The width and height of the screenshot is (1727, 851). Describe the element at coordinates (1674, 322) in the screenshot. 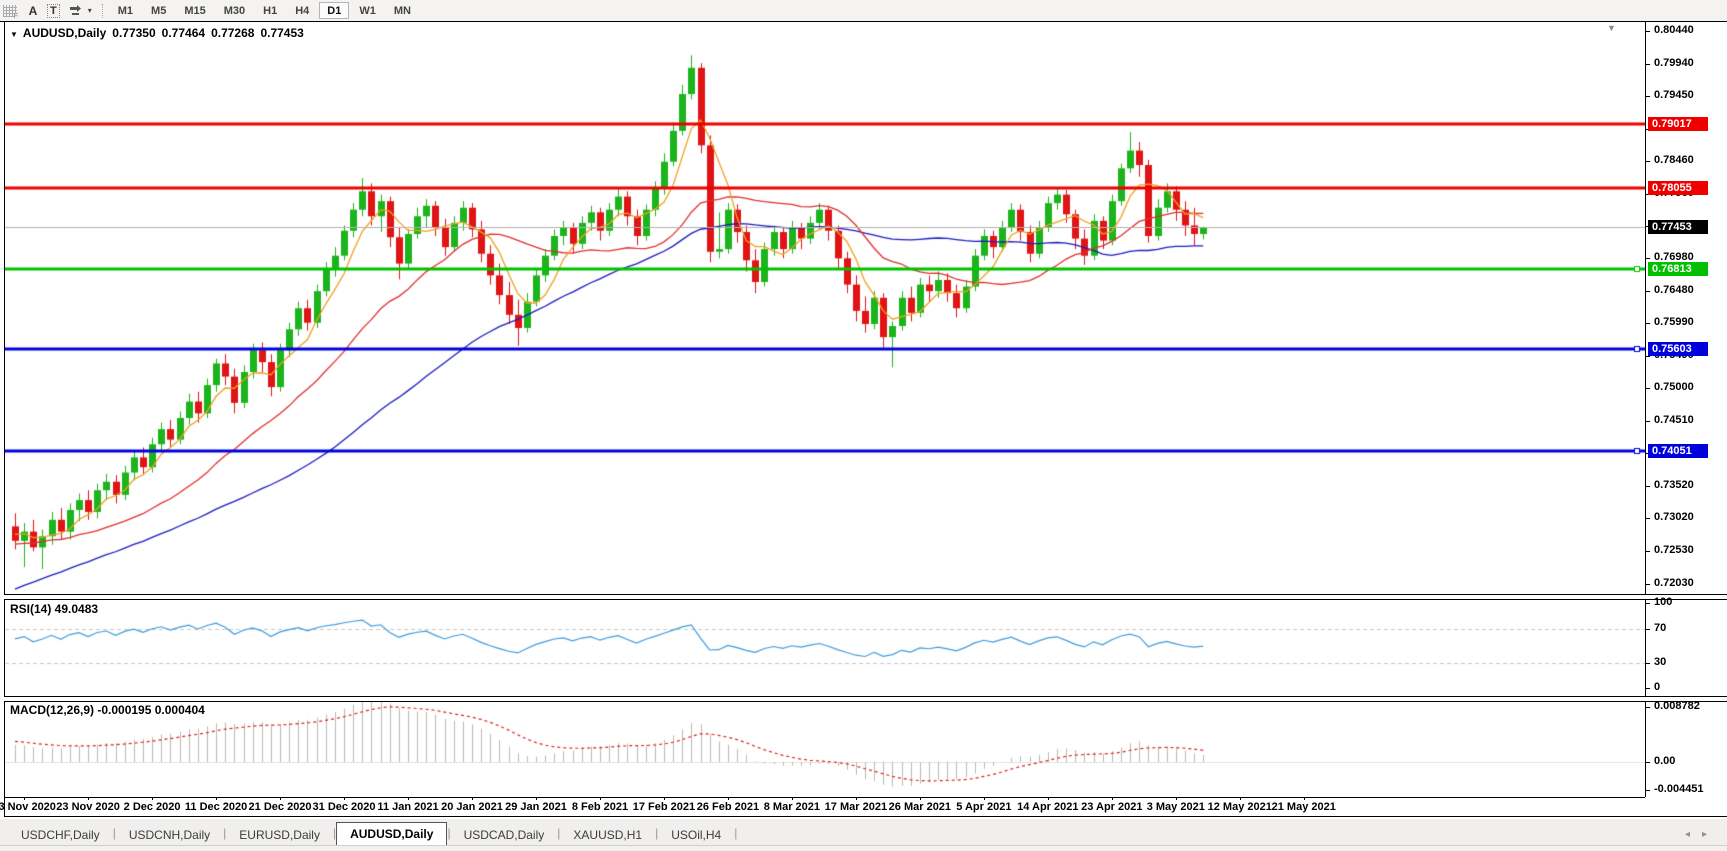

I see `price-tick-label: 0.75990` at that location.